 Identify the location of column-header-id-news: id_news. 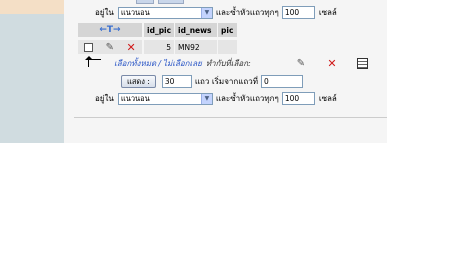
(196, 30).